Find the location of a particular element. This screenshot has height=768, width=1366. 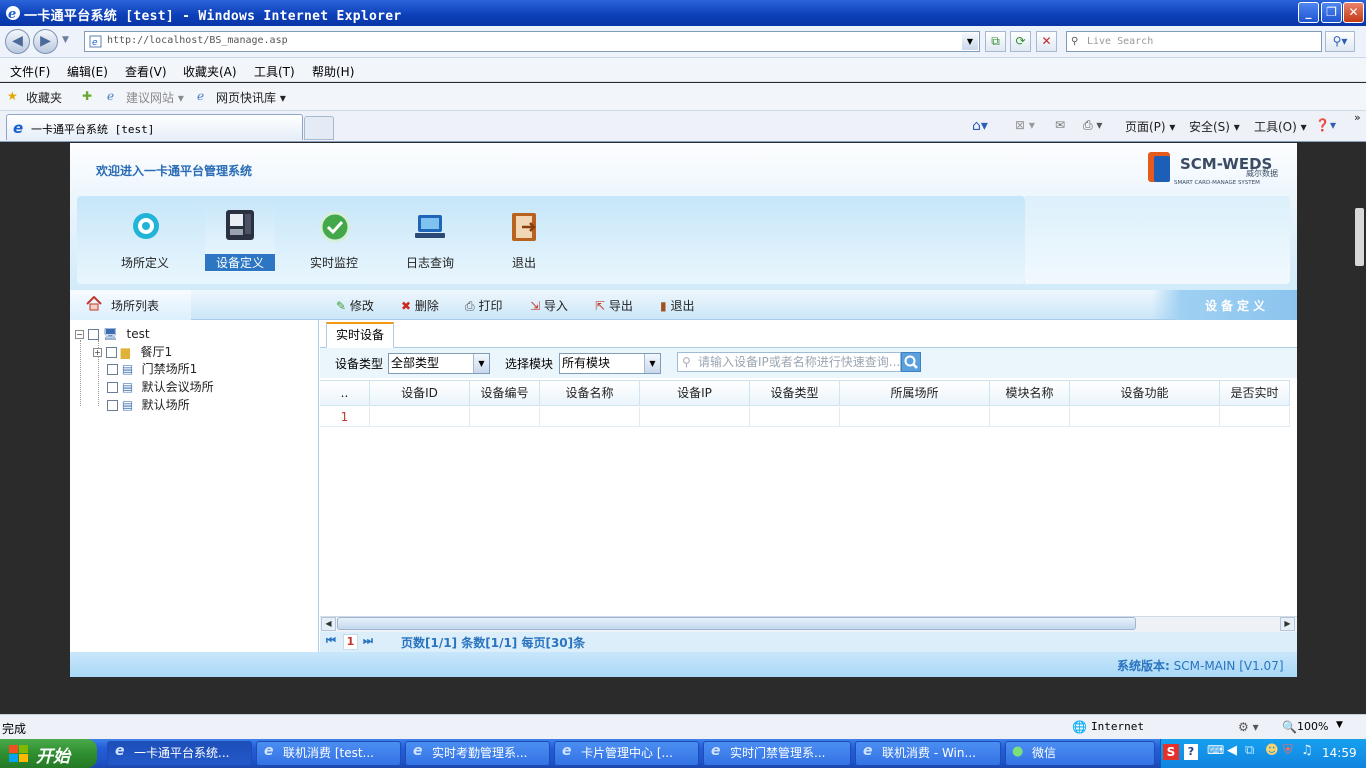

web-slice-gallery-link: 网页快讯库 ▾ is located at coordinates (251, 97).